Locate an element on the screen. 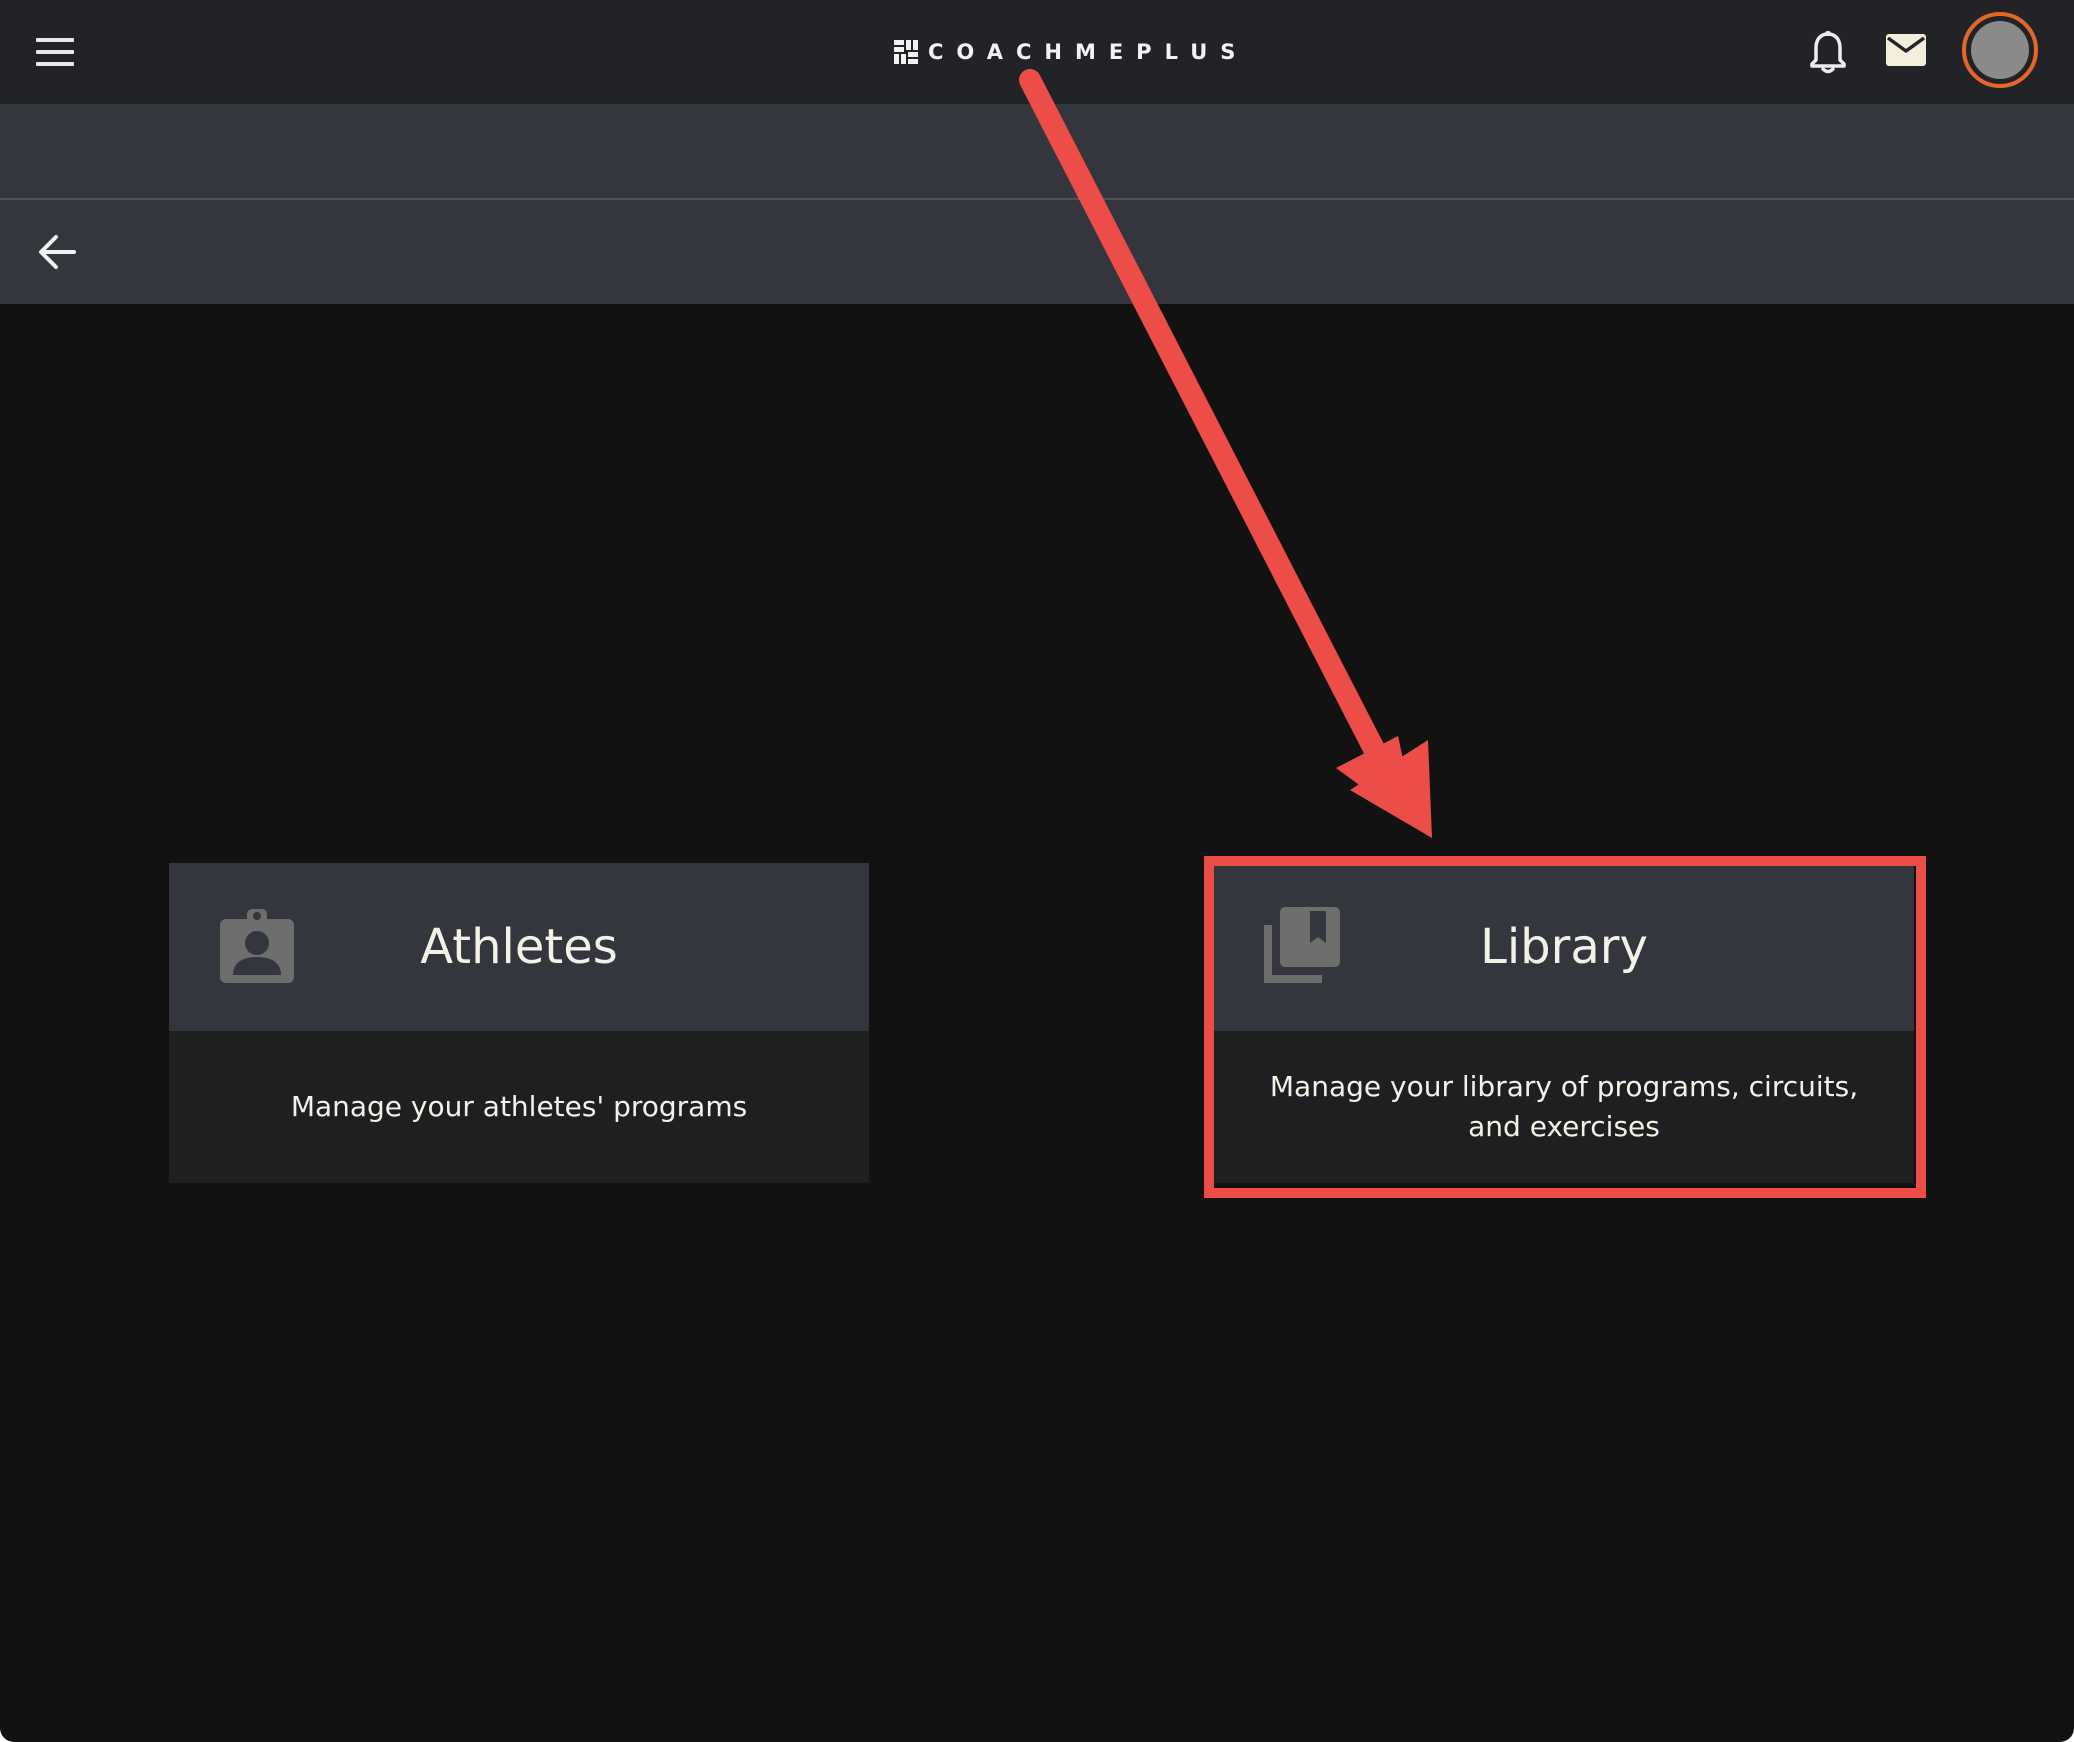  user-avatar is located at coordinates (2000, 50).